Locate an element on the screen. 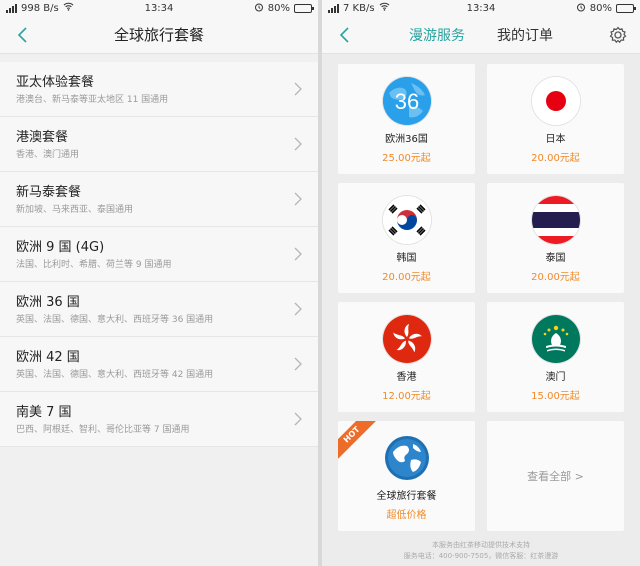 This screenshot has height=566, width=640. package-title: 港澳套餐 is located at coordinates (42, 137).